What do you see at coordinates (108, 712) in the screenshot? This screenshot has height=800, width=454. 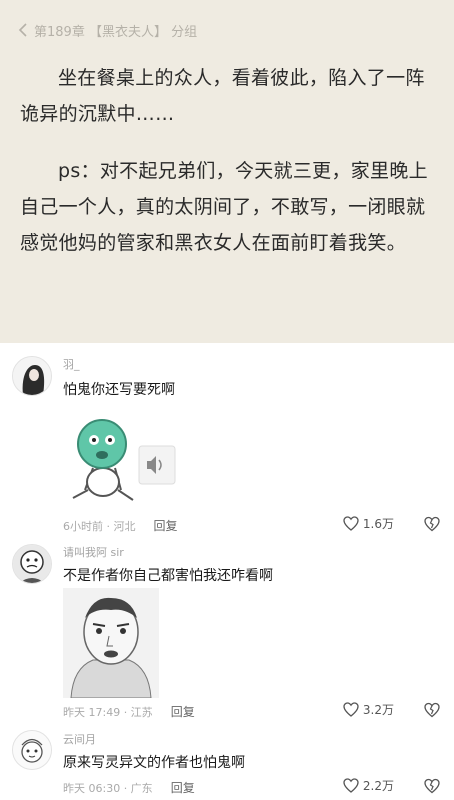 I see `comment-time: 昨天 17:49 · 江苏` at bounding box center [108, 712].